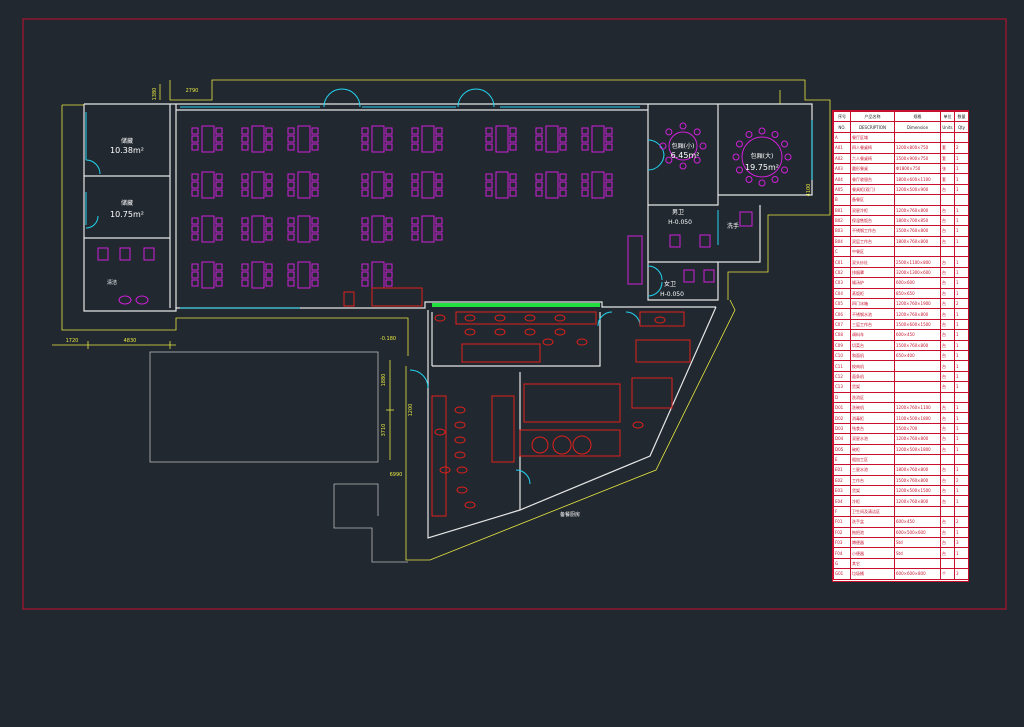 The height and width of the screenshot is (727, 1024). I want to click on legend-cell: 切菜台, so click(872, 345).